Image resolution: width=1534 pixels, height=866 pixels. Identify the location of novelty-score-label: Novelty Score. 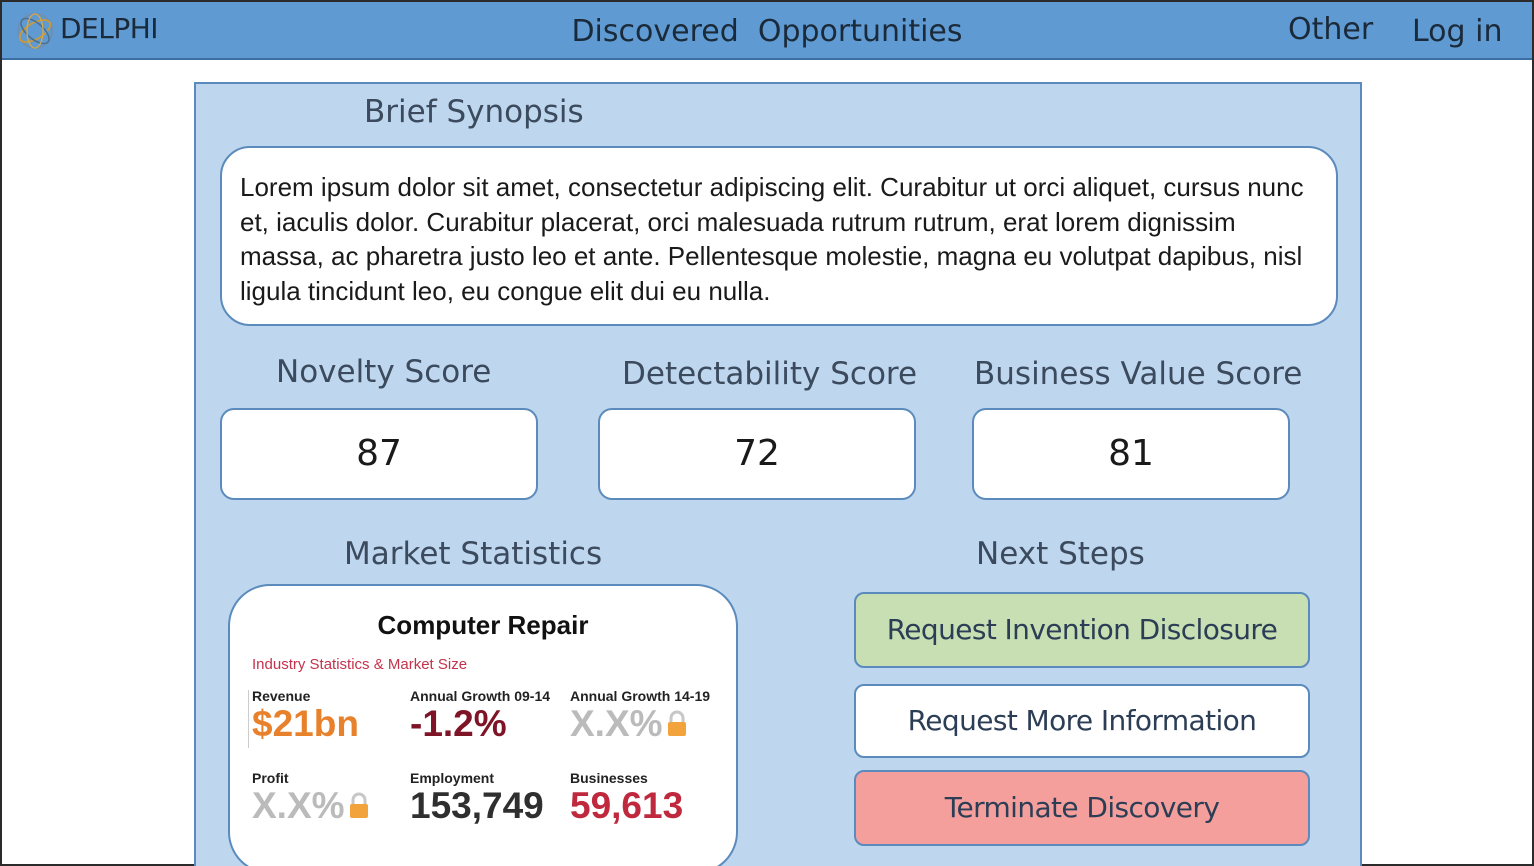
(384, 372).